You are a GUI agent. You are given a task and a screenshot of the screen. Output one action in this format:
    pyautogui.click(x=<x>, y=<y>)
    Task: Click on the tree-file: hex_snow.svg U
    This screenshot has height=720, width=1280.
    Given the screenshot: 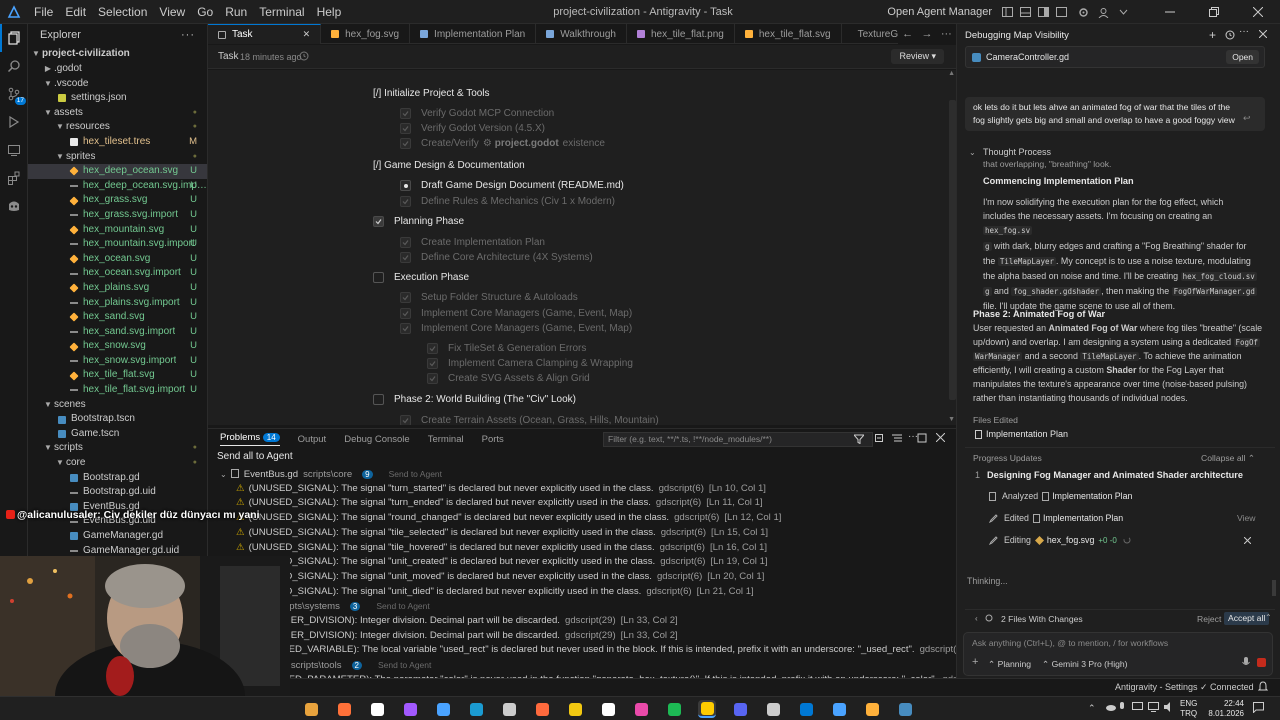 What is the action you would take?
    pyautogui.click(x=117, y=346)
    